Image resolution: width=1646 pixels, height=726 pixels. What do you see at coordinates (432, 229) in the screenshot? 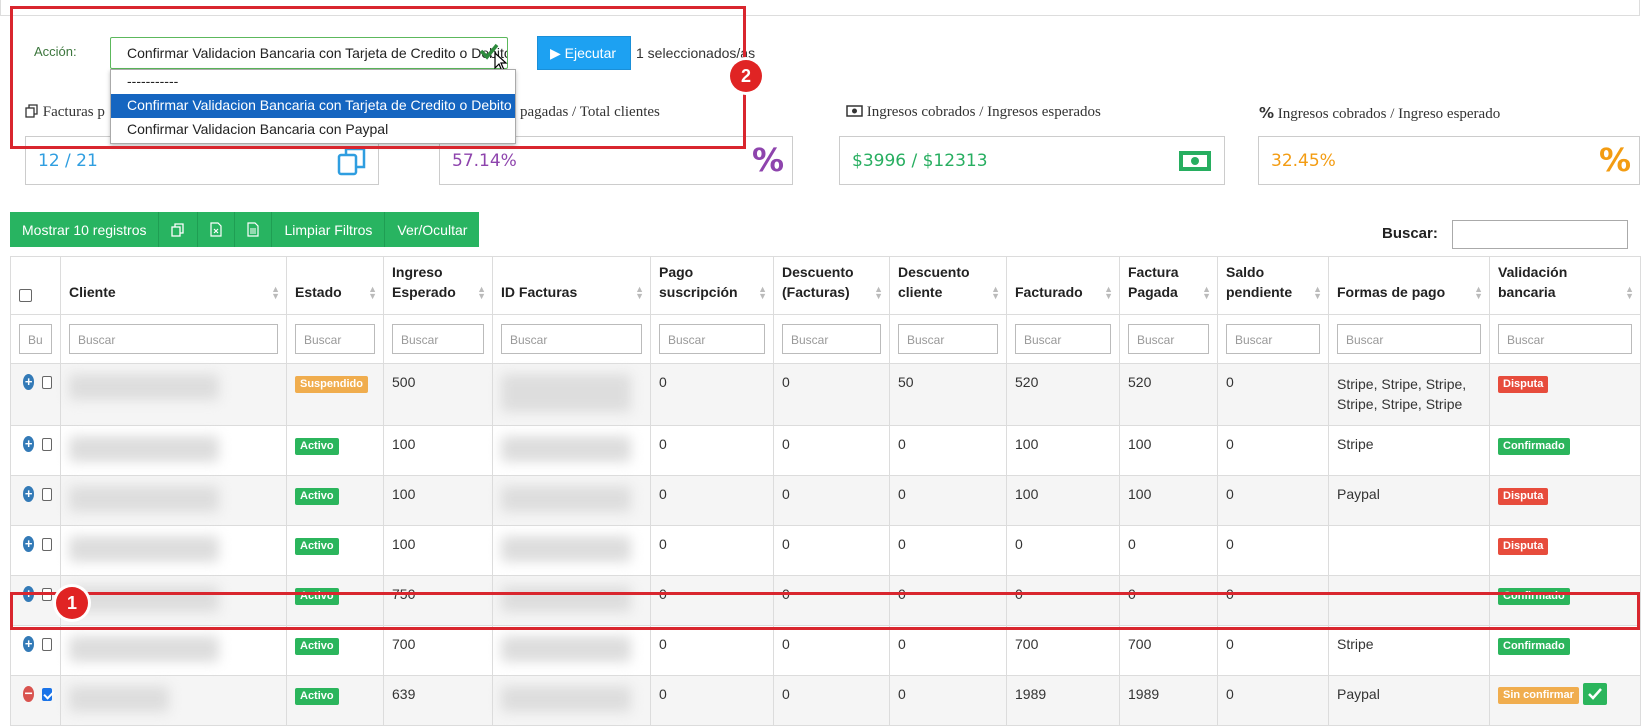
I see `toggle-columns-button: Ver/Ocultar` at bounding box center [432, 229].